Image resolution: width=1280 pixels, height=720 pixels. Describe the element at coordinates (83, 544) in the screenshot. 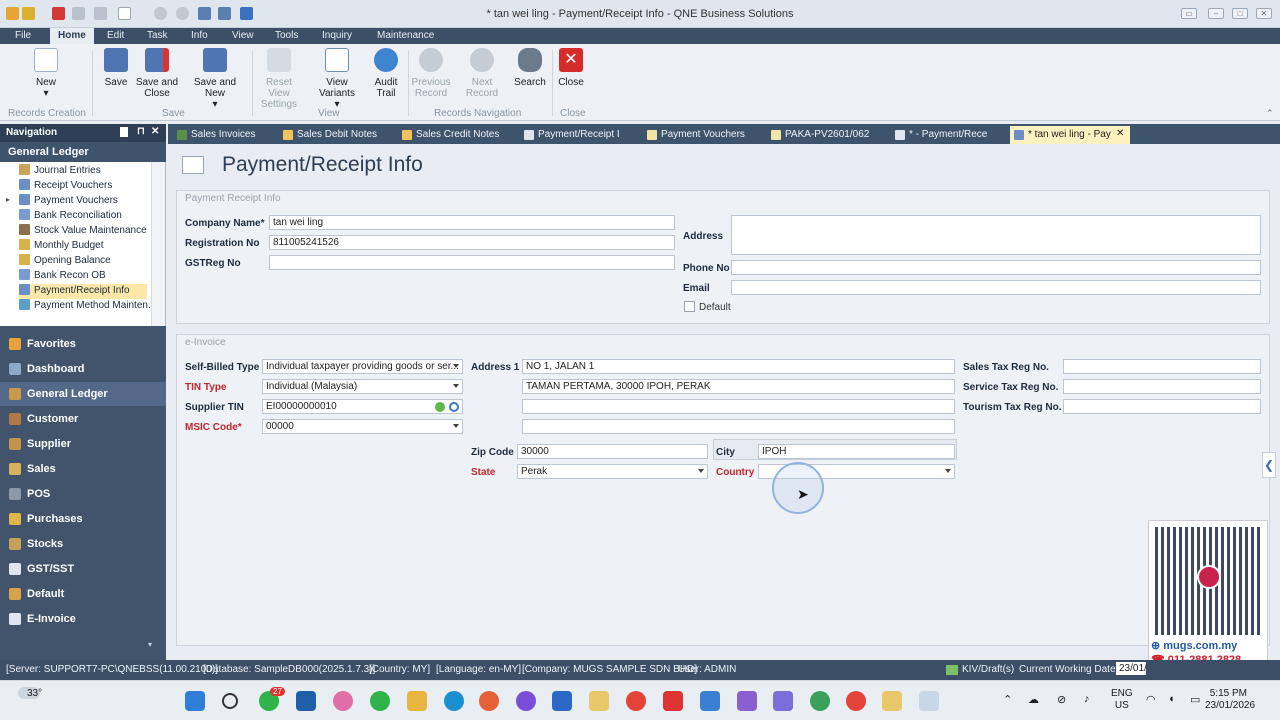

I see `module-stocks: Stocks` at that location.